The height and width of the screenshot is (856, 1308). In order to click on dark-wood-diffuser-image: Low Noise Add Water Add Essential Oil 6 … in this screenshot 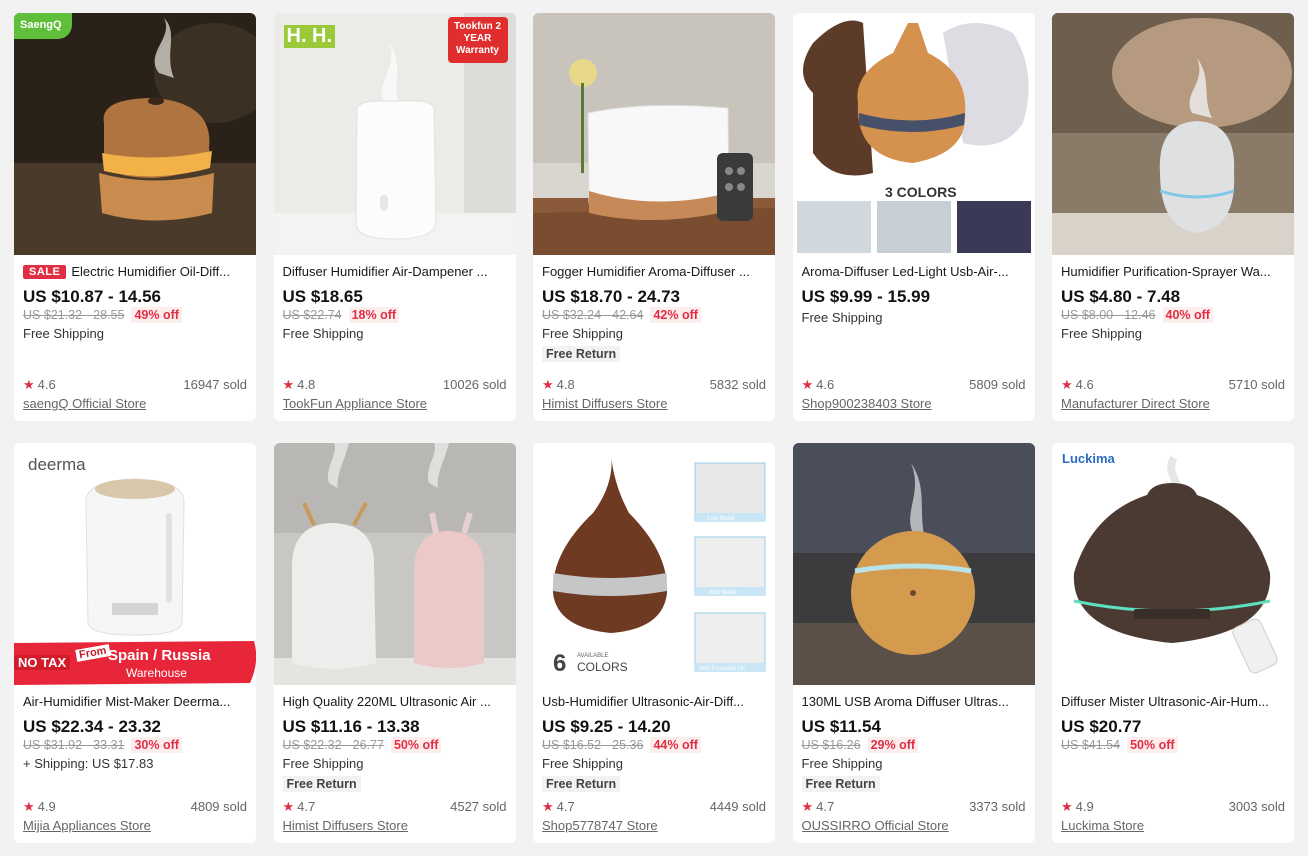, I will do `click(654, 564)`.